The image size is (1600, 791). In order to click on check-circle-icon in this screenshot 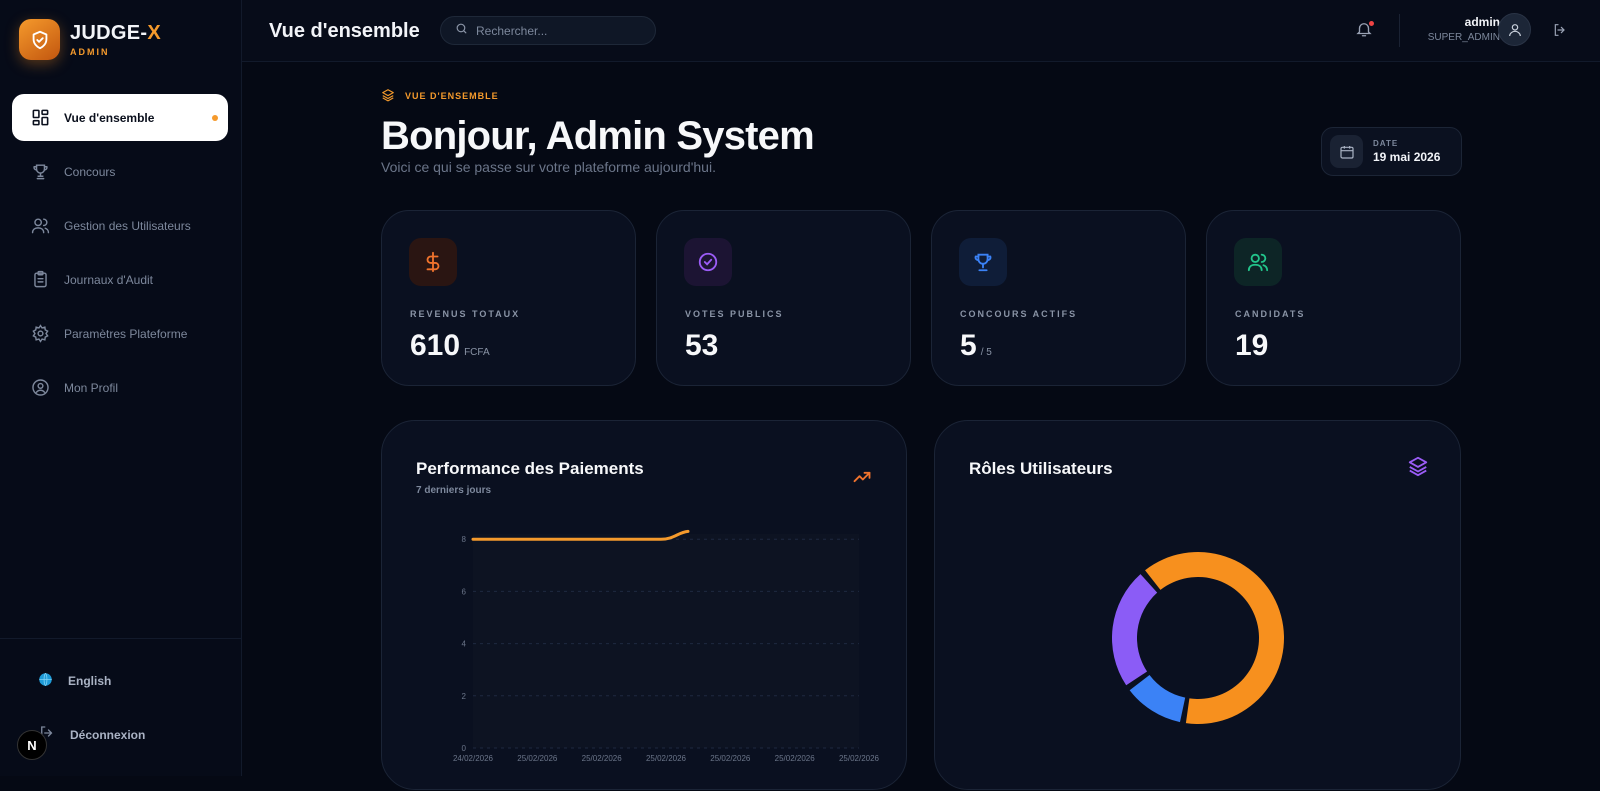, I will do `click(708, 262)`.